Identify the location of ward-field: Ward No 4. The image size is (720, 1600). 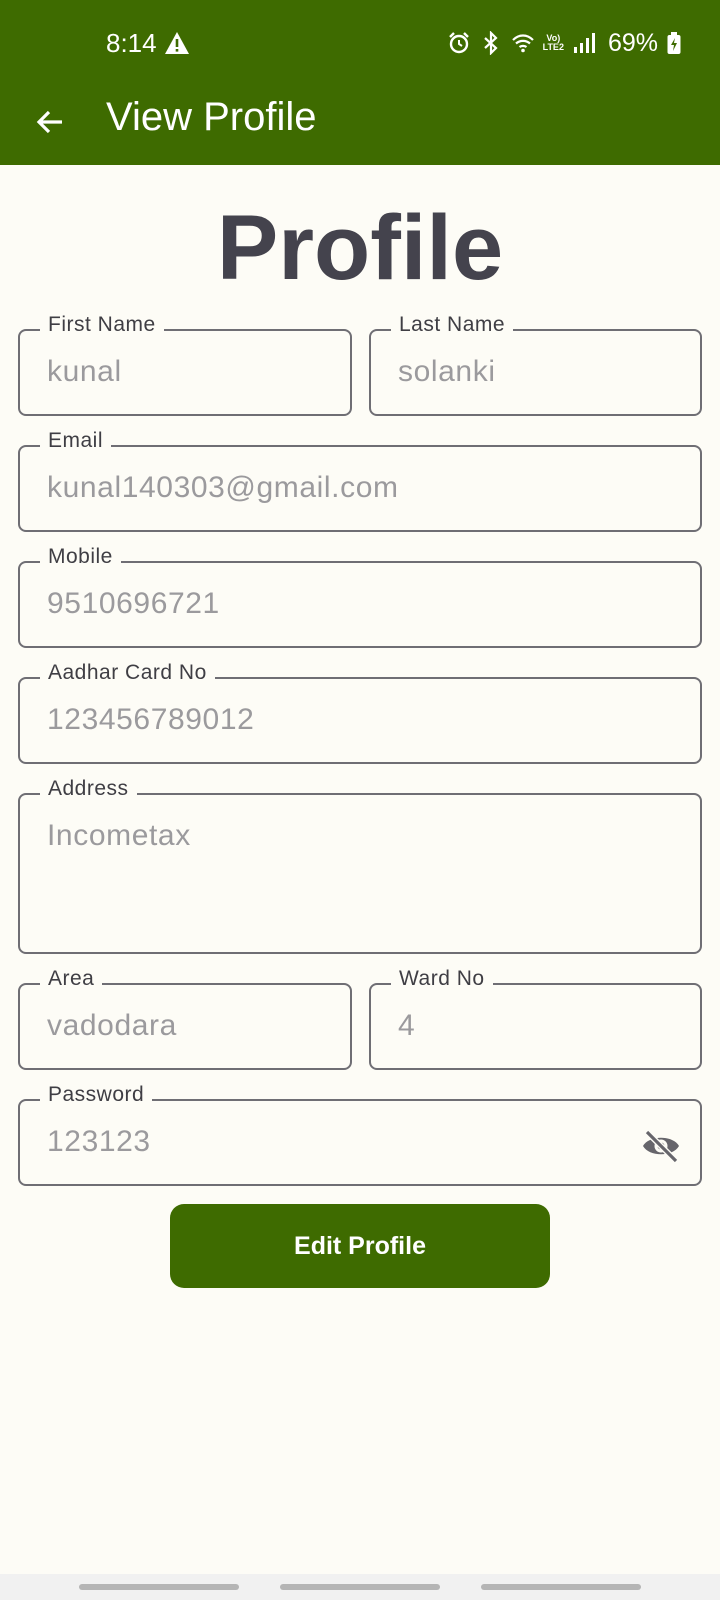
(535, 1018).